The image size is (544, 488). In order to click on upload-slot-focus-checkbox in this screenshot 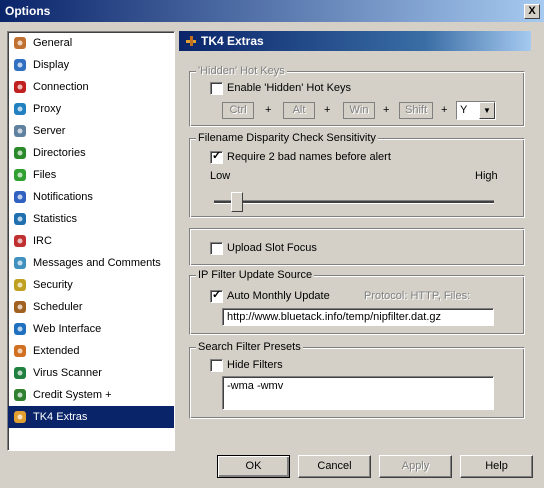, I will do `click(216, 248)`.